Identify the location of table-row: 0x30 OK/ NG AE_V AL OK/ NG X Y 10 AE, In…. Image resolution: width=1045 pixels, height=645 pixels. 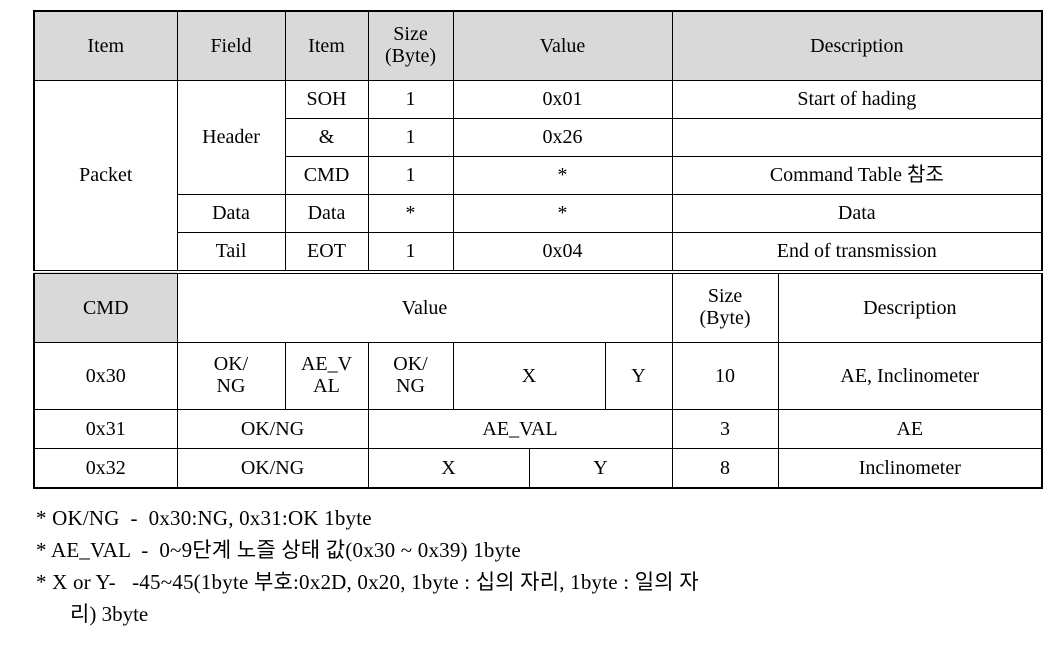
(538, 376).